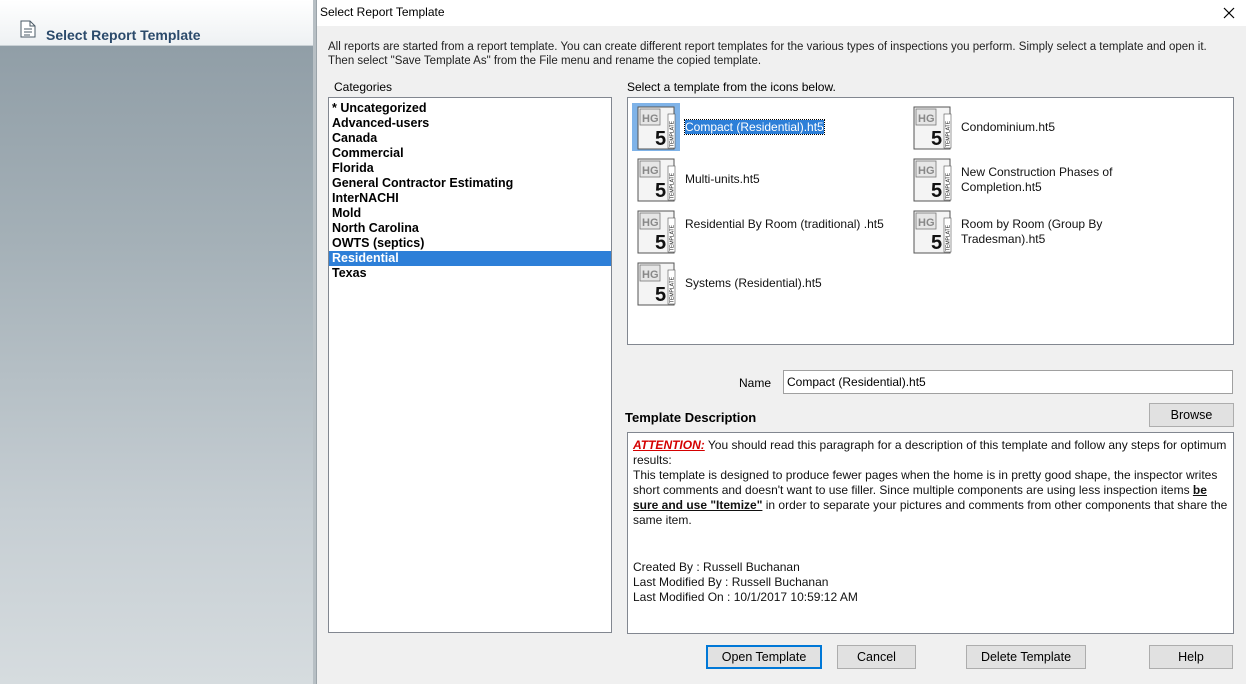 This screenshot has height=684, width=1246. I want to click on category-item: Advanced-users, so click(470, 123).